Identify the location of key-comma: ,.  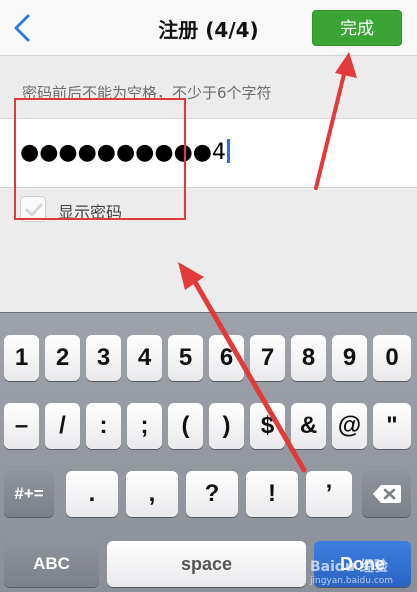
(152, 494).